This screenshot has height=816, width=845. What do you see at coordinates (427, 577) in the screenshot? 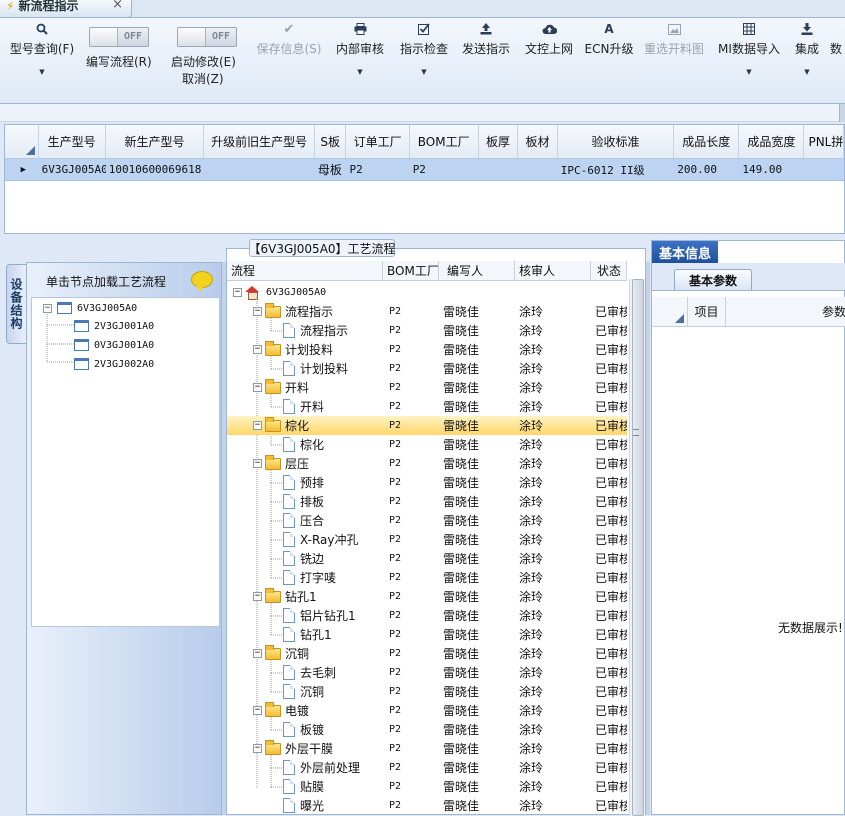
I see `process-row: 打字唛 P2 雷晓佳 涂玲 已审核` at bounding box center [427, 577].